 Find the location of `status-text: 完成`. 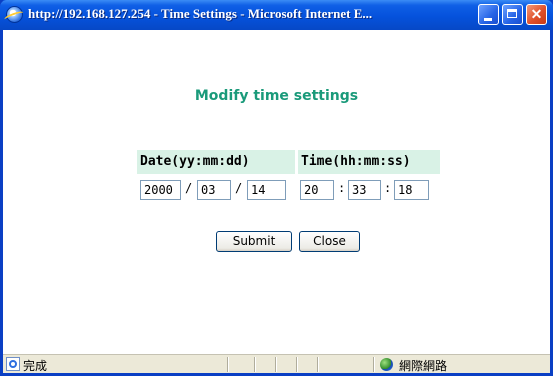

status-text: 完成 is located at coordinates (35, 366).